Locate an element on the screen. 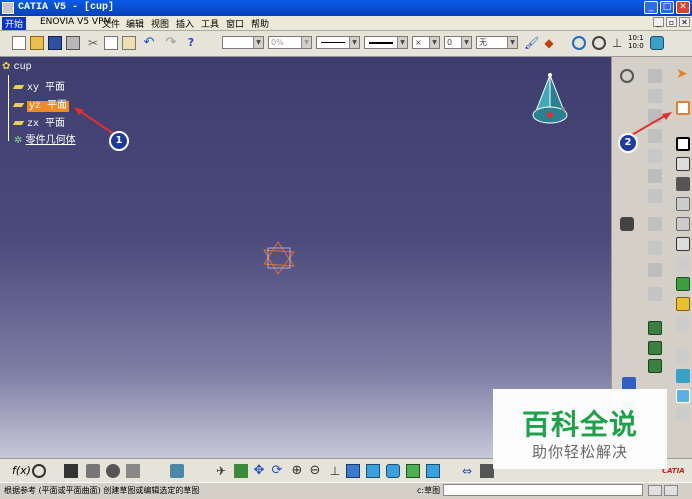 The height and width of the screenshot is (499, 692). remove-icon is located at coordinates (655, 366).